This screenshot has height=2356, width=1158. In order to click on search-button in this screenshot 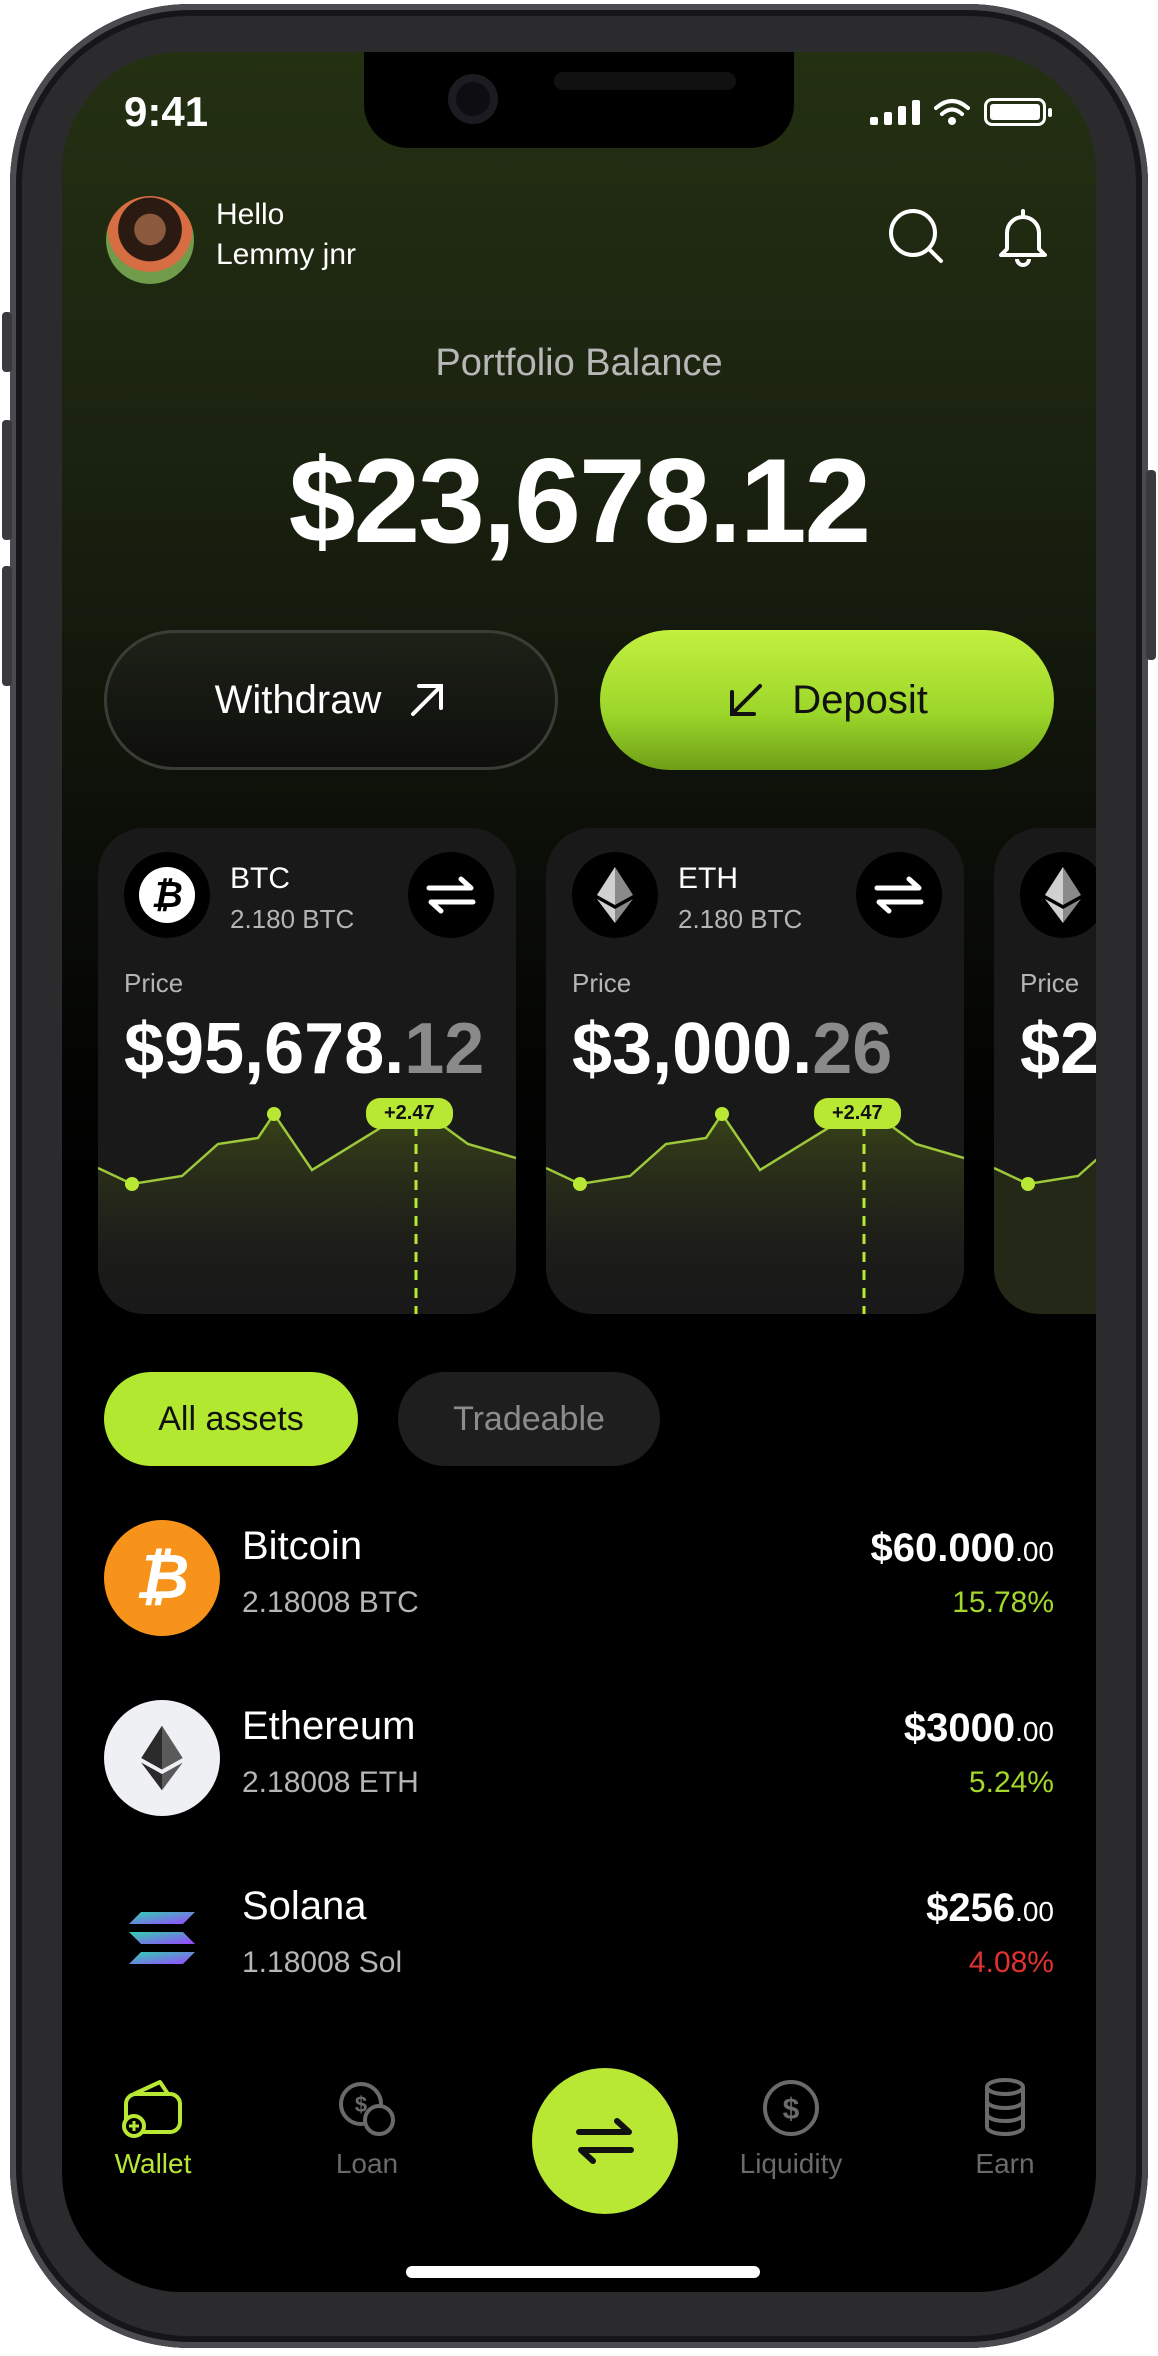, I will do `click(917, 237)`.